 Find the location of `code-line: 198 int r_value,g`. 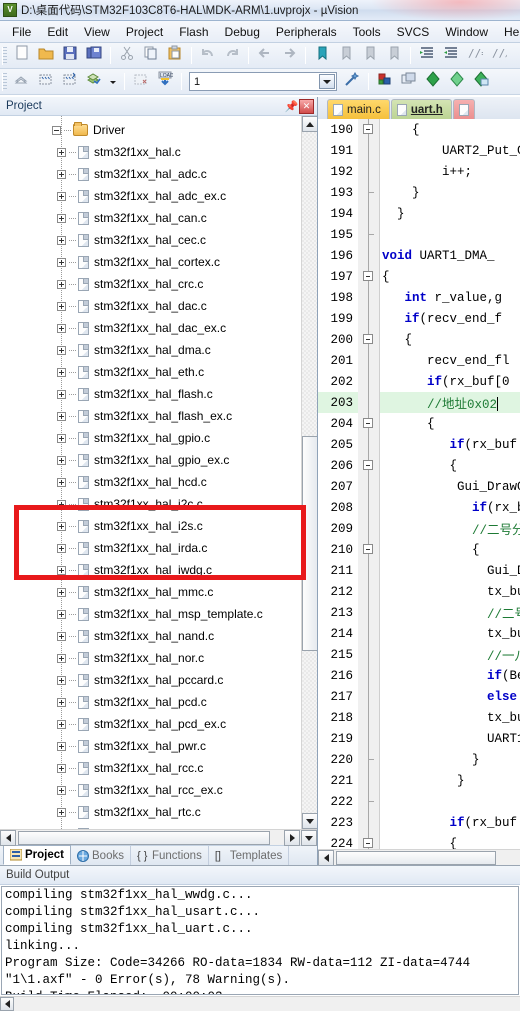

code-line: 198 int r_value,g is located at coordinates (419, 297).